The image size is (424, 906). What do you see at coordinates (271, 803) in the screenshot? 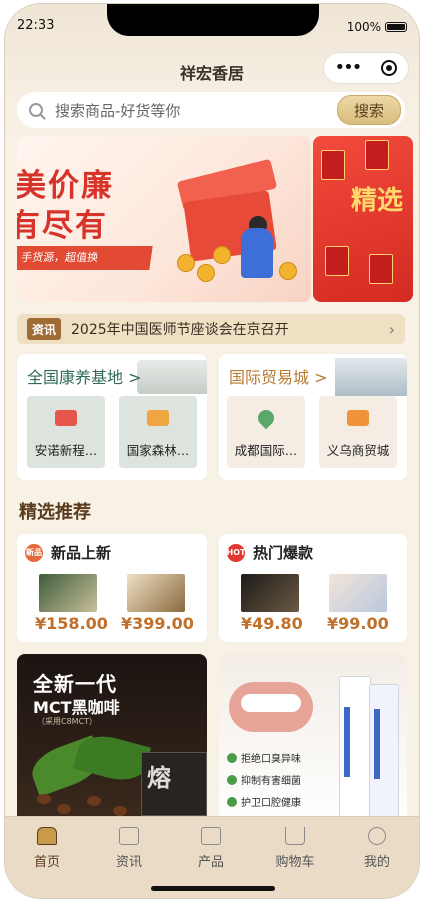
I see `bullet-text: 护卫口腔健康` at bounding box center [271, 803].